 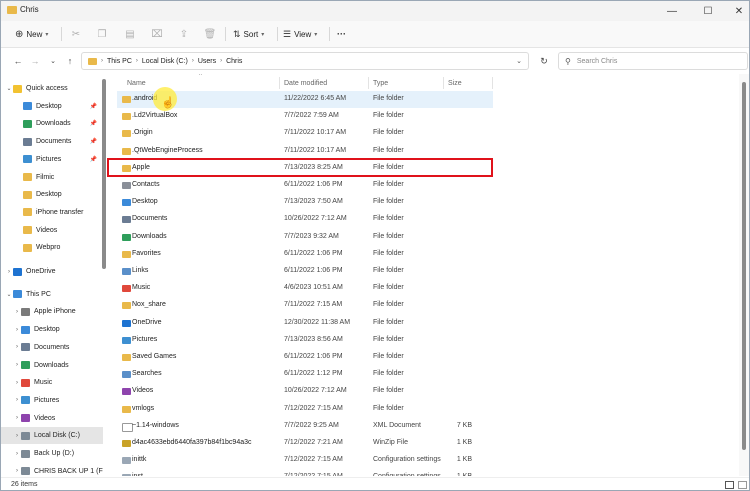 What do you see at coordinates (165, 61) in the screenshot?
I see `breadcrumb-local-disk: Local Disk (C:)` at bounding box center [165, 61].